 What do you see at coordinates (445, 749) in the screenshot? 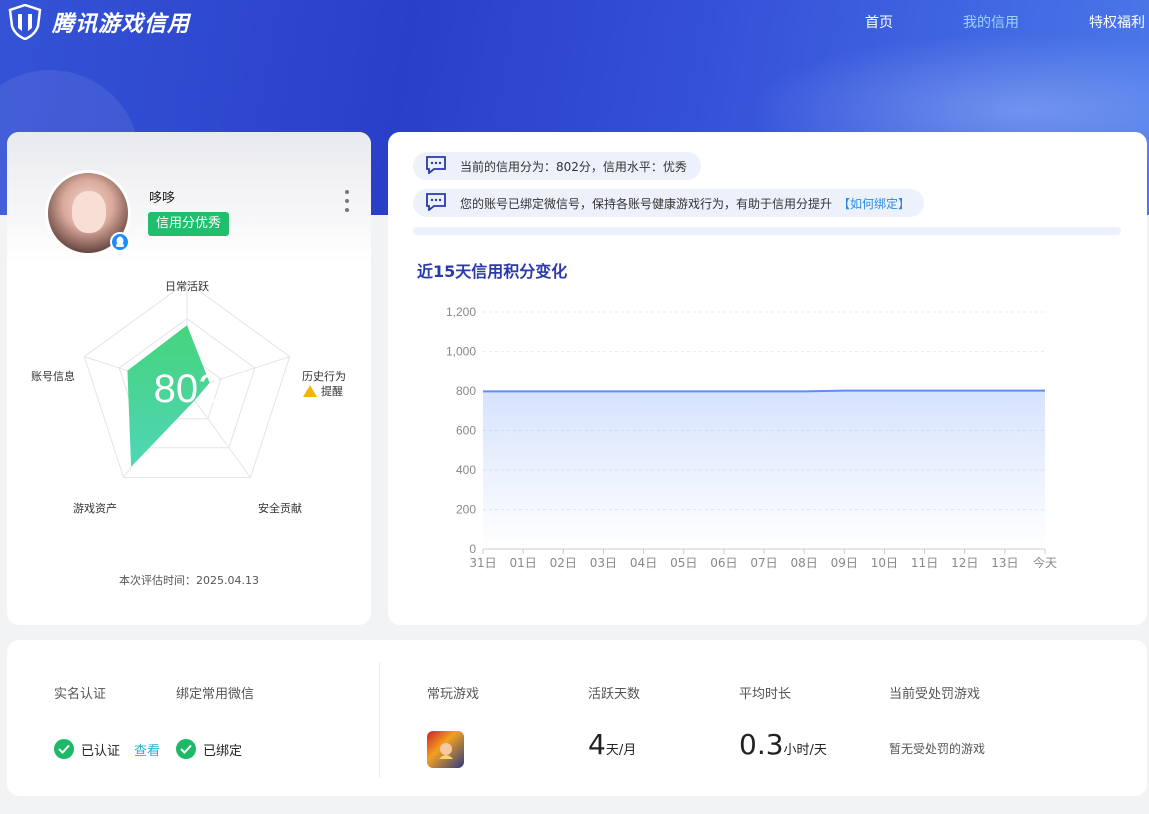
I see `game-icon` at bounding box center [445, 749].